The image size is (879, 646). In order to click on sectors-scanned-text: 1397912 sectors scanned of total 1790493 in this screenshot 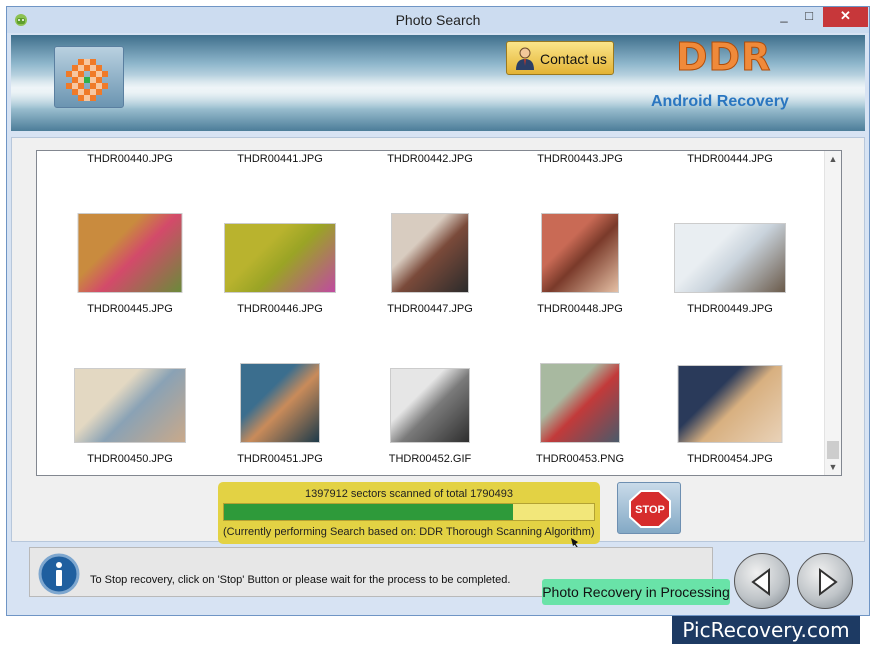, I will do `click(409, 494)`.